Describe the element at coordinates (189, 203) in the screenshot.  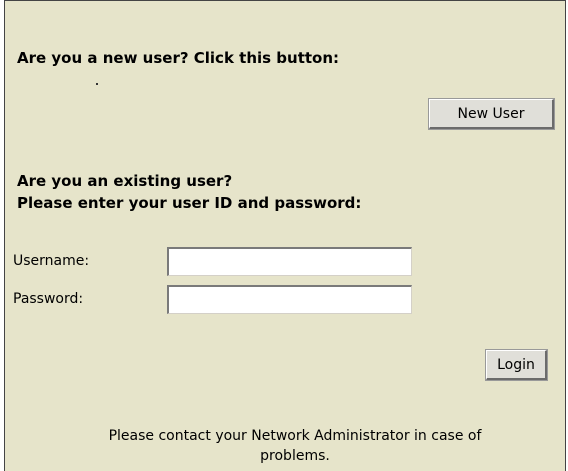
I see `existing-user-heading-line2: Please enter your user ID and password:` at that location.